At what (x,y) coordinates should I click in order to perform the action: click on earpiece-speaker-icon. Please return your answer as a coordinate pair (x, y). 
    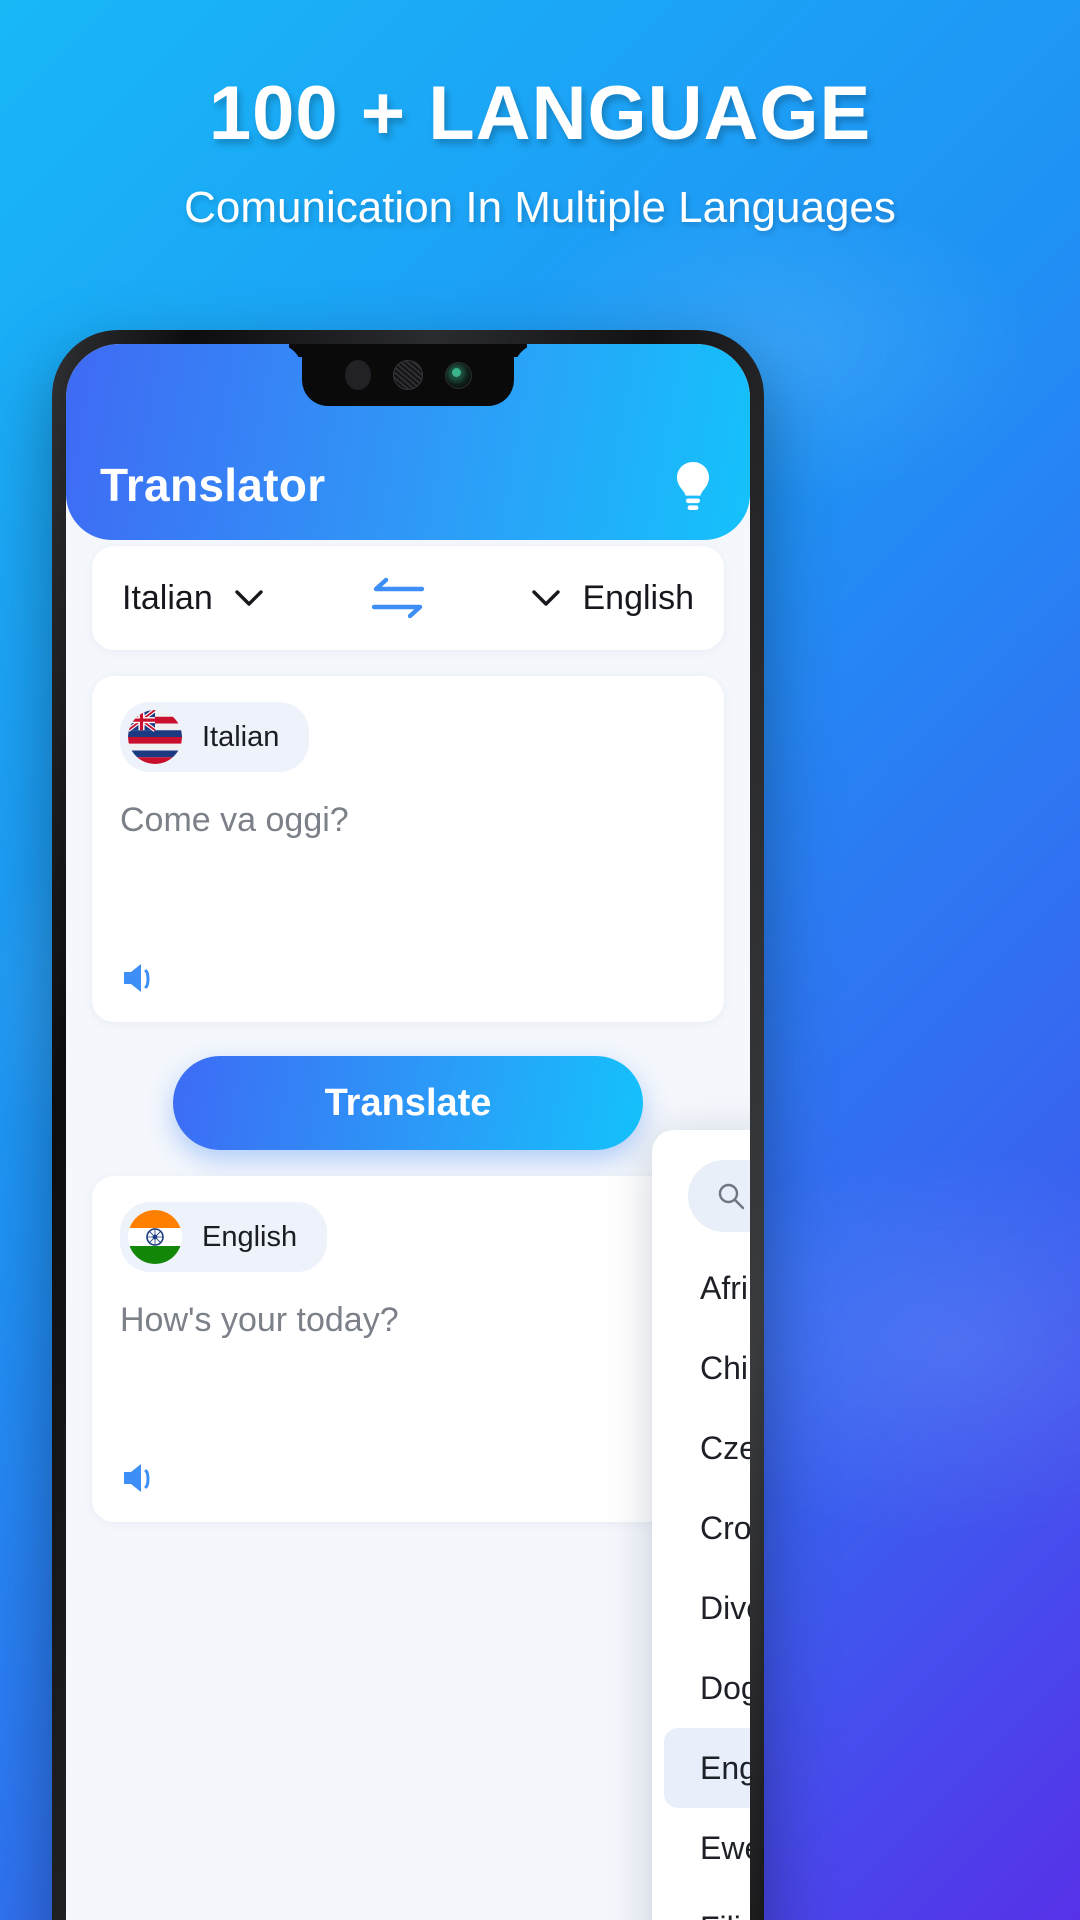
    Looking at the image, I should click on (407, 375).